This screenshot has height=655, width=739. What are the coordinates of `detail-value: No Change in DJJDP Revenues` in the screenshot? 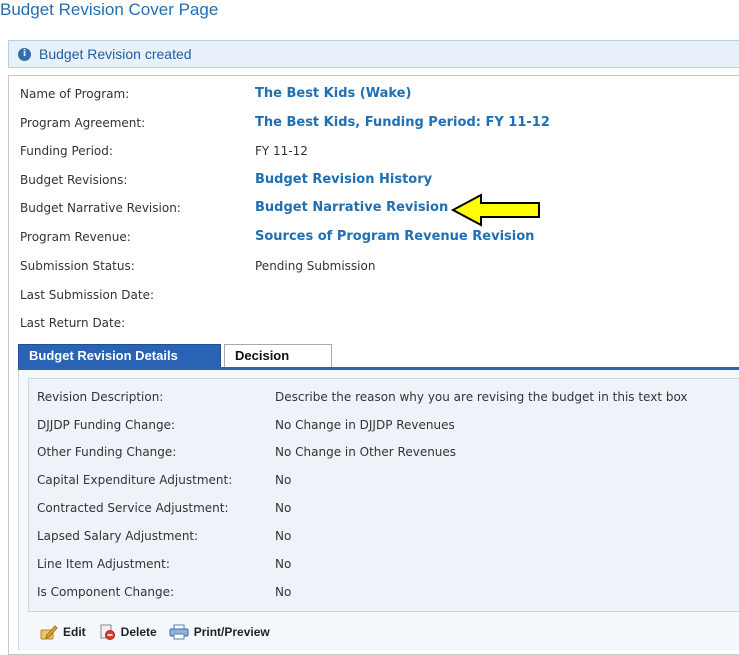 It's located at (365, 425).